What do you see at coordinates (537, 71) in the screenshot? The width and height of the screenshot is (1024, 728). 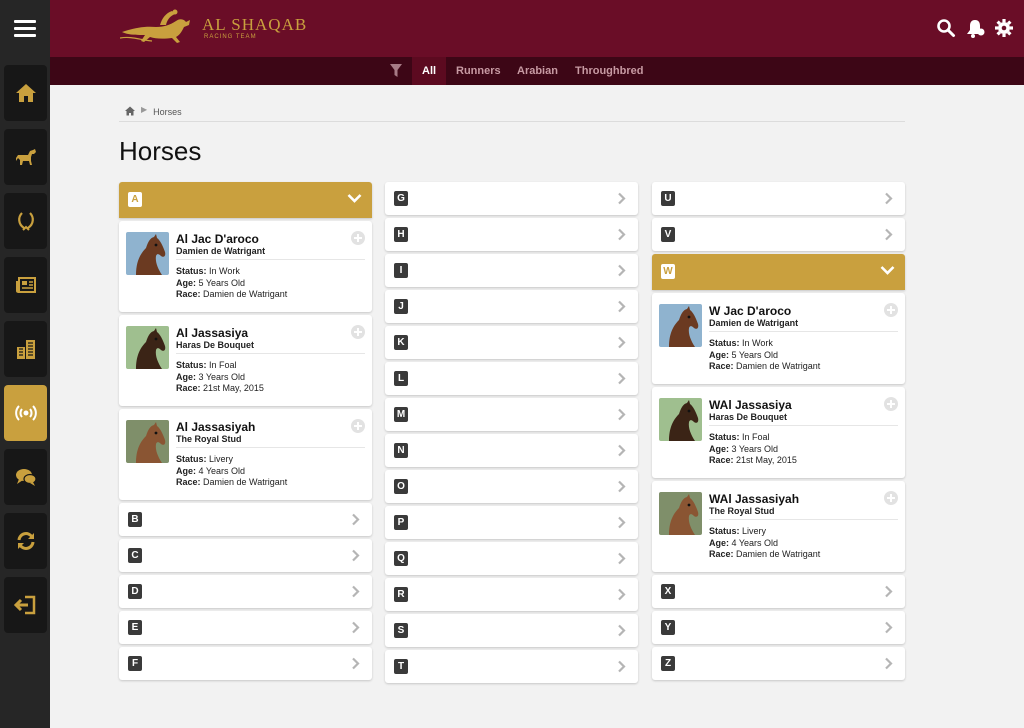 I see `tab-arabian: Arabian` at bounding box center [537, 71].